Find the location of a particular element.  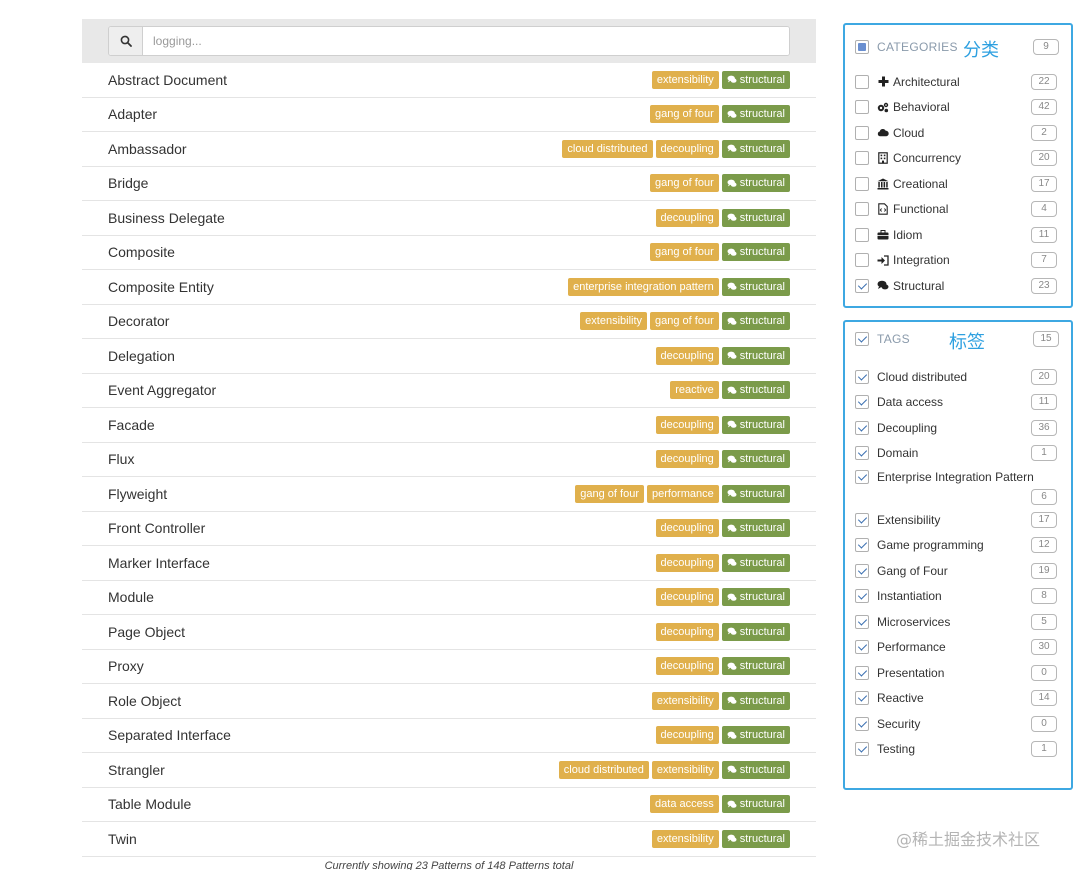

pattern-row-module: Module decoupling structural is located at coordinates (449, 598).